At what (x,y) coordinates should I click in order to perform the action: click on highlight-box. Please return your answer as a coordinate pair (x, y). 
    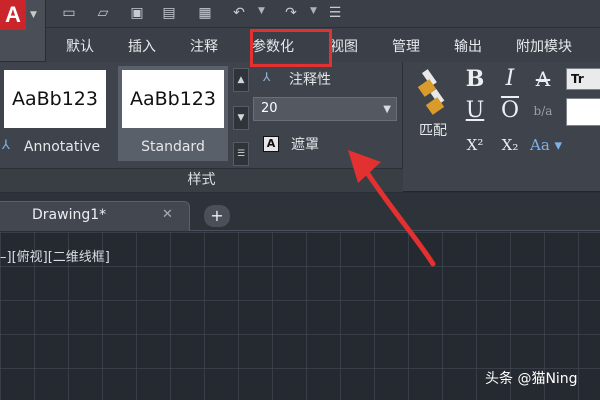
    Looking at the image, I should click on (291, 48).